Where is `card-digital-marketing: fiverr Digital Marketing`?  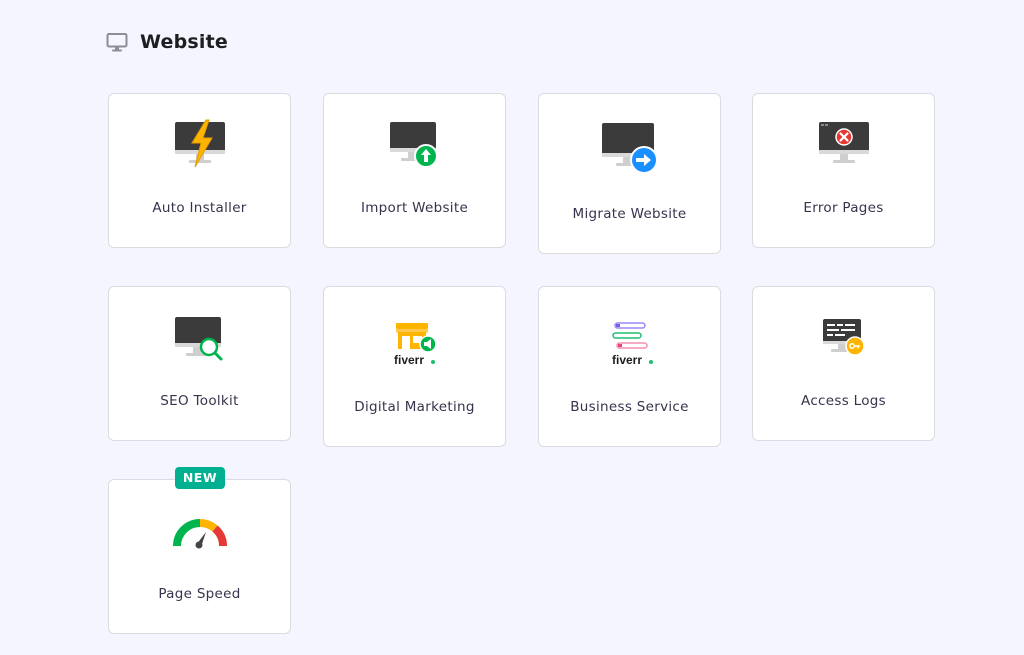
card-digital-marketing: fiverr Digital Marketing is located at coordinates (414, 366).